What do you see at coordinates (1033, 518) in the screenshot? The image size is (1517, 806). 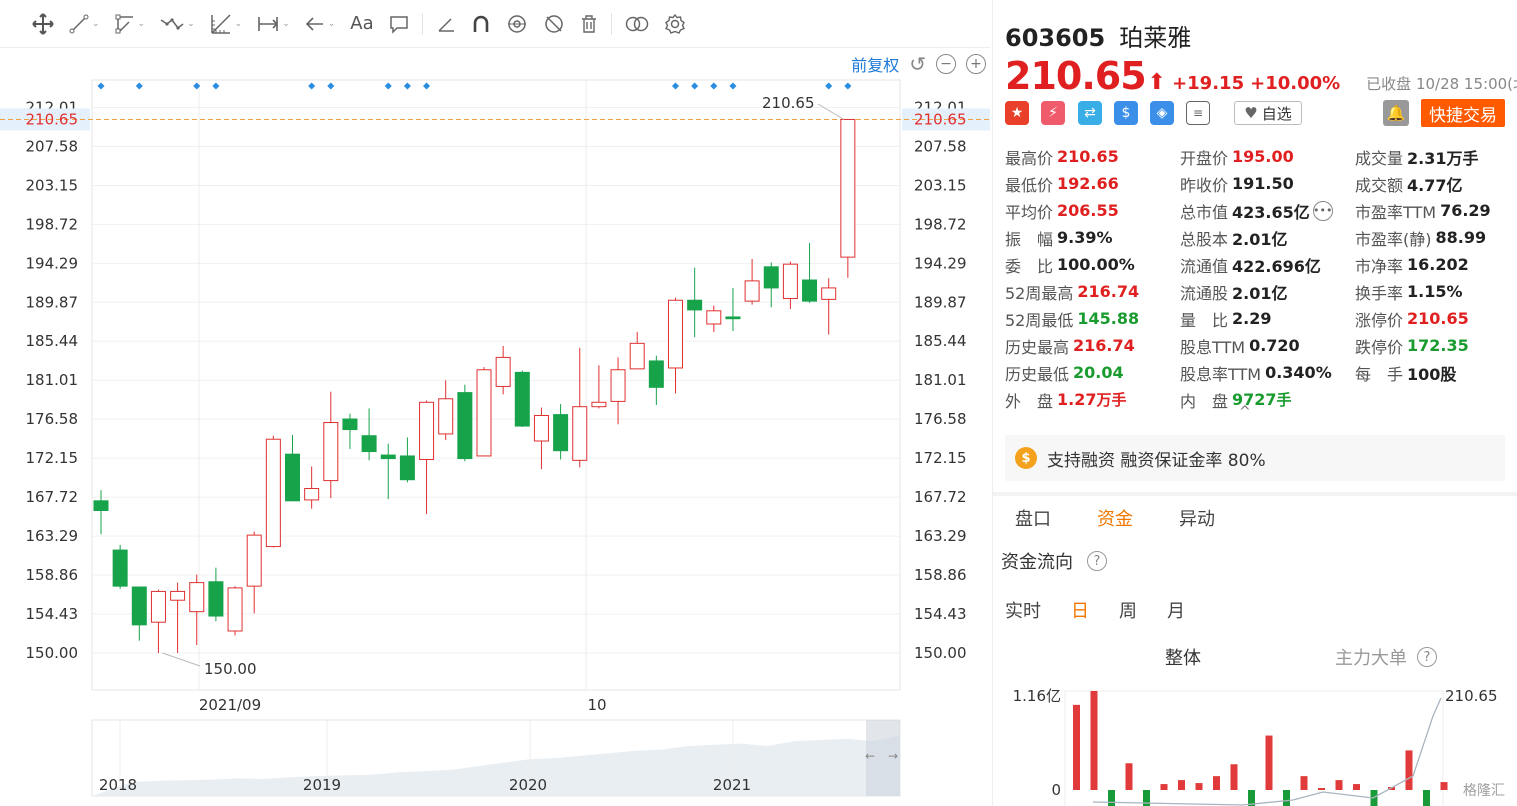 I see `tab-0: 盘口` at bounding box center [1033, 518].